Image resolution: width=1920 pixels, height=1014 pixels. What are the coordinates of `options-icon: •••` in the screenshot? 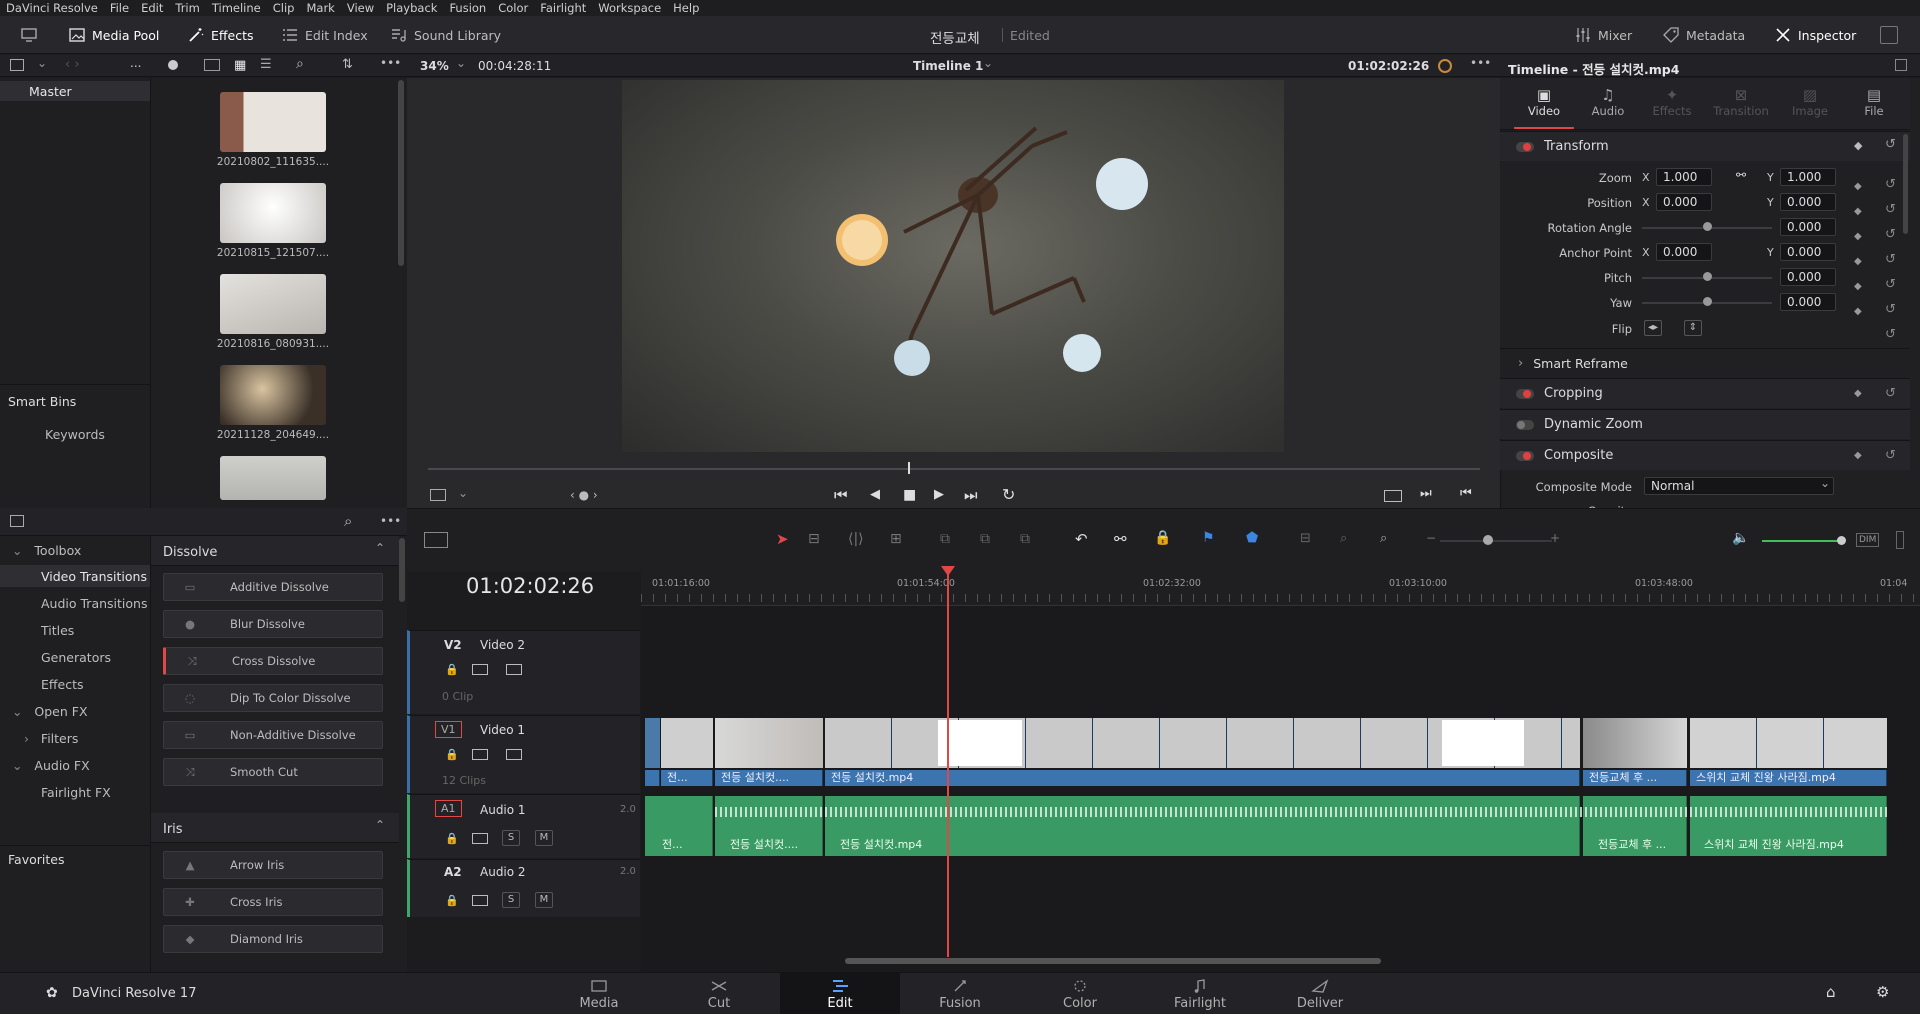 It's located at (390, 63).